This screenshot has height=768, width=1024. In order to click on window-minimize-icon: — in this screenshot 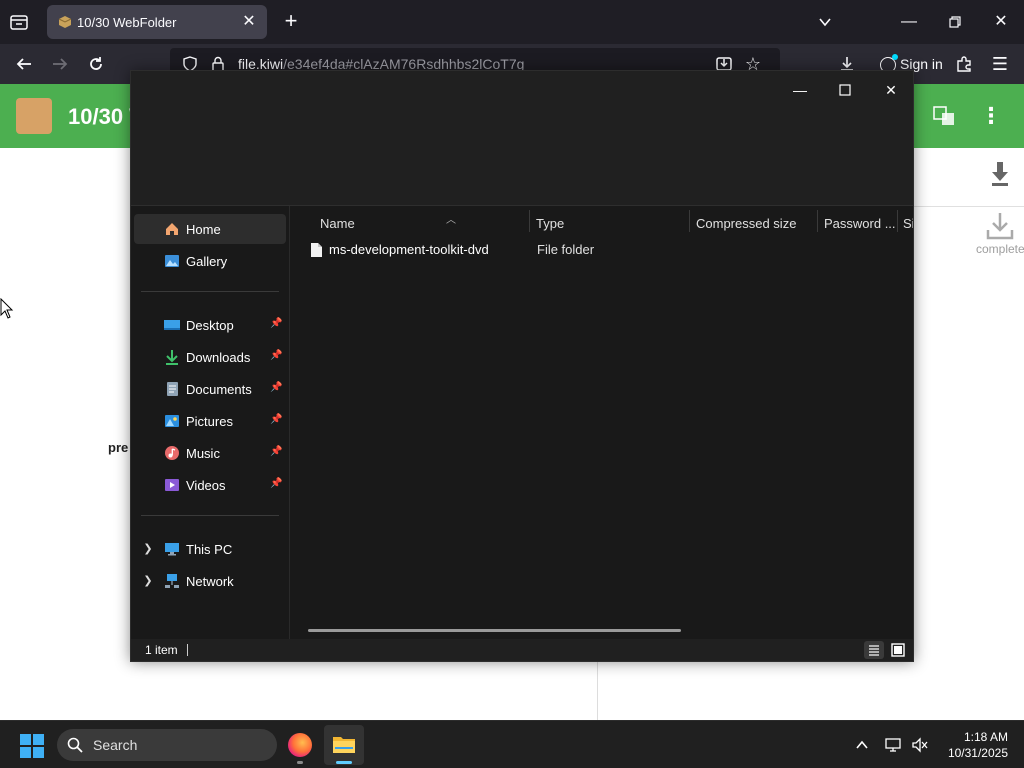, I will do `click(909, 22)`.